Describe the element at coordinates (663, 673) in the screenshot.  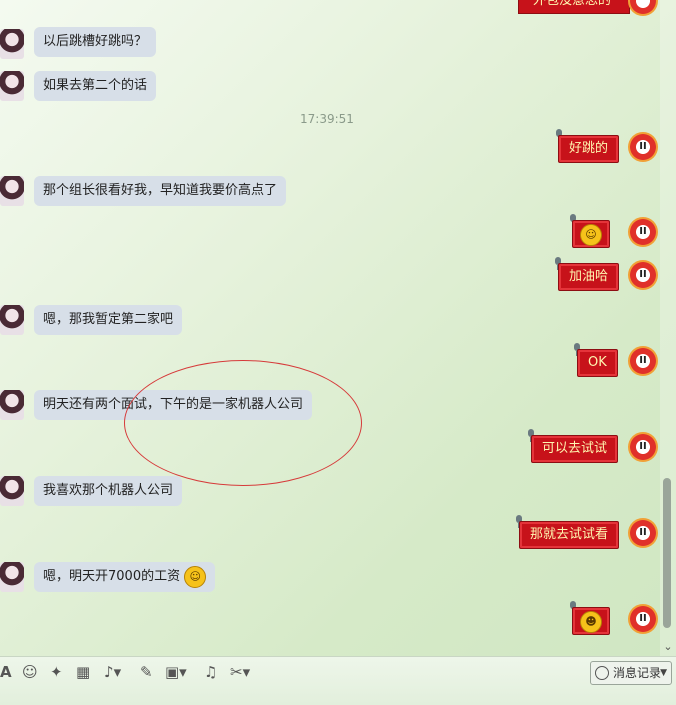
I see `chevron-down-icon: ▼` at that location.